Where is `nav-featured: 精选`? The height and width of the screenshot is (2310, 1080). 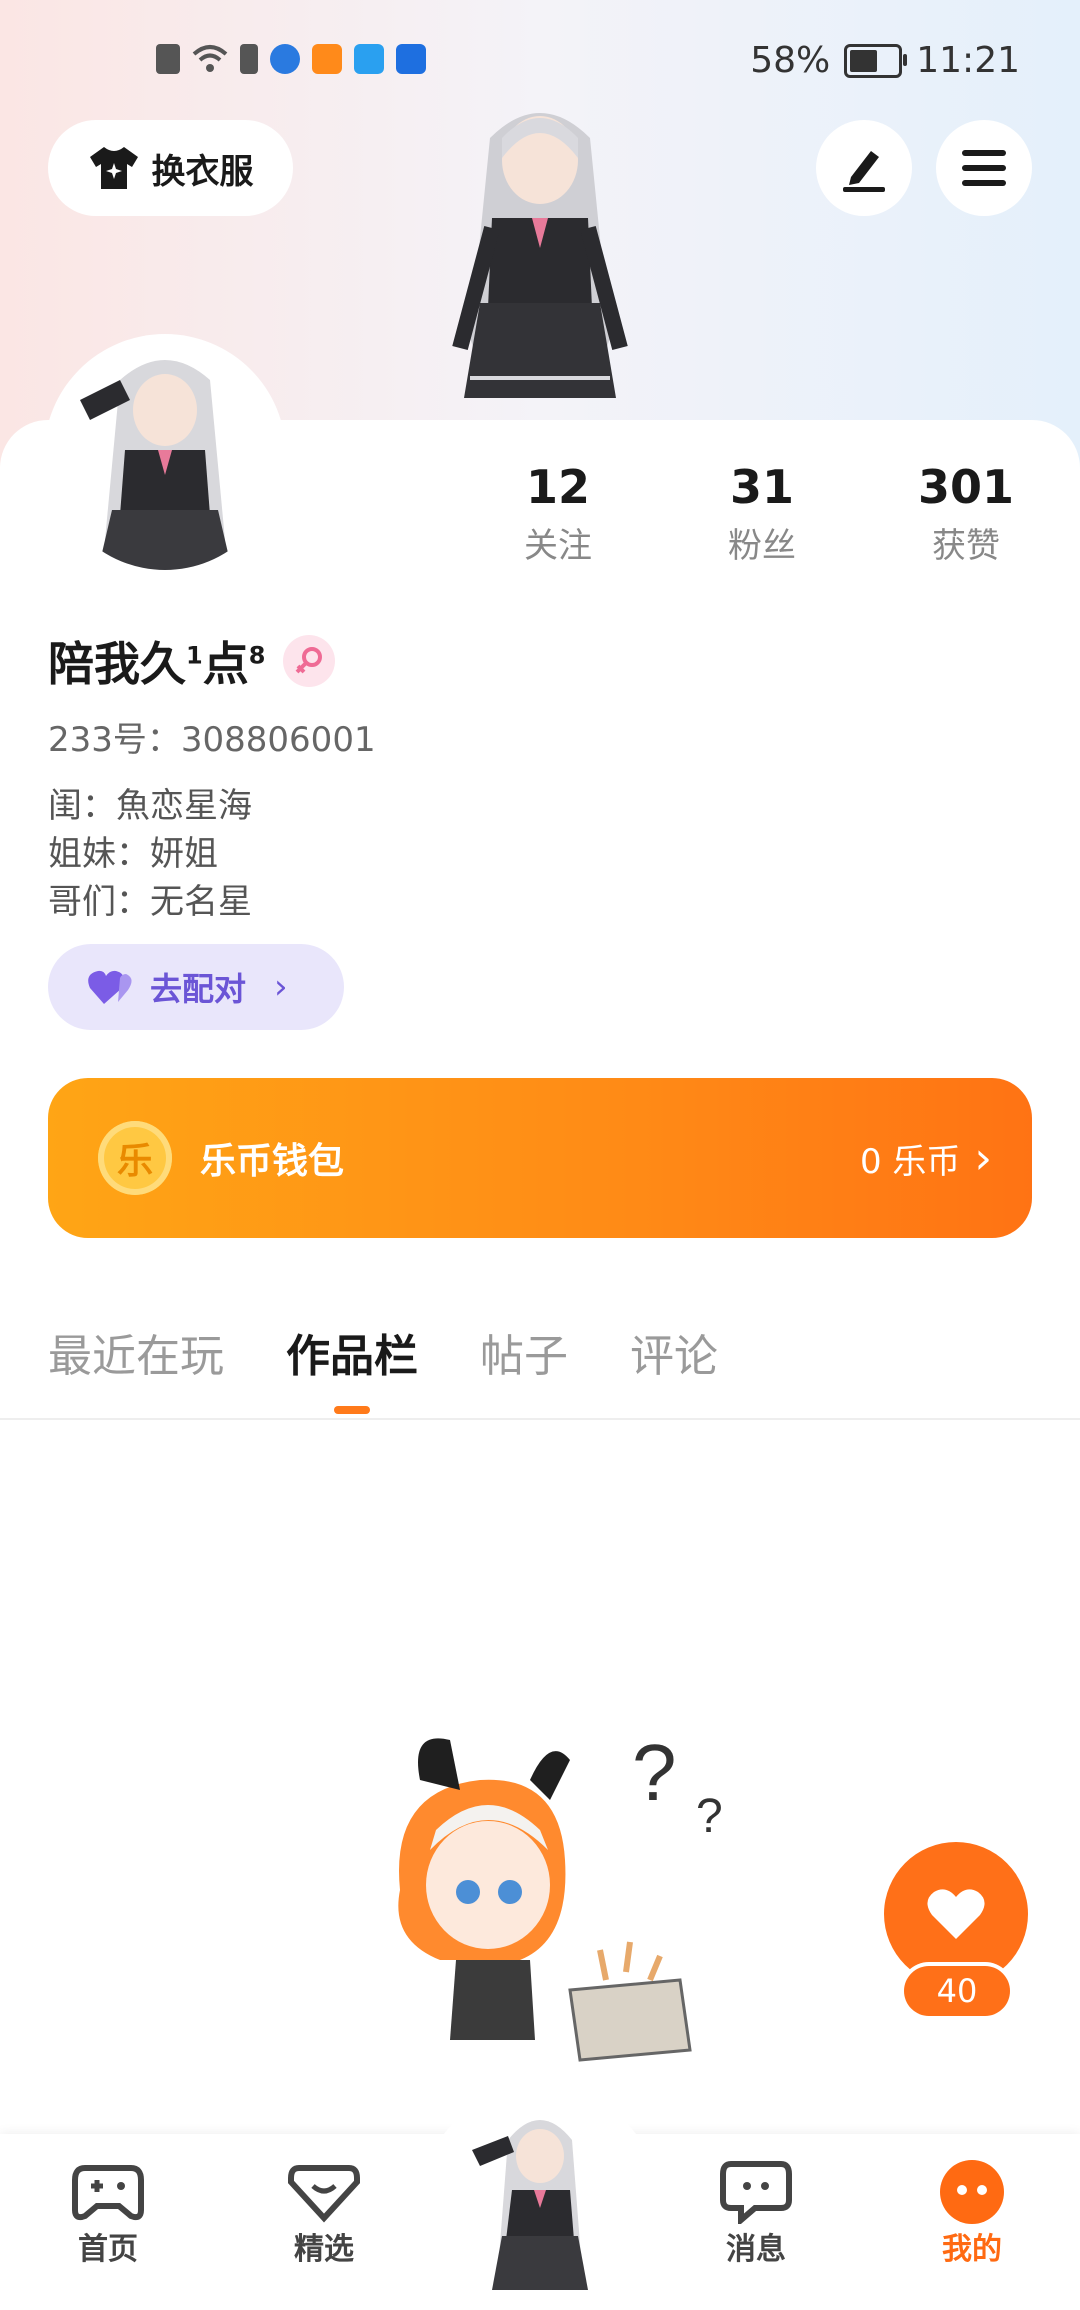 nav-featured: 精选 is located at coordinates (324, 2214).